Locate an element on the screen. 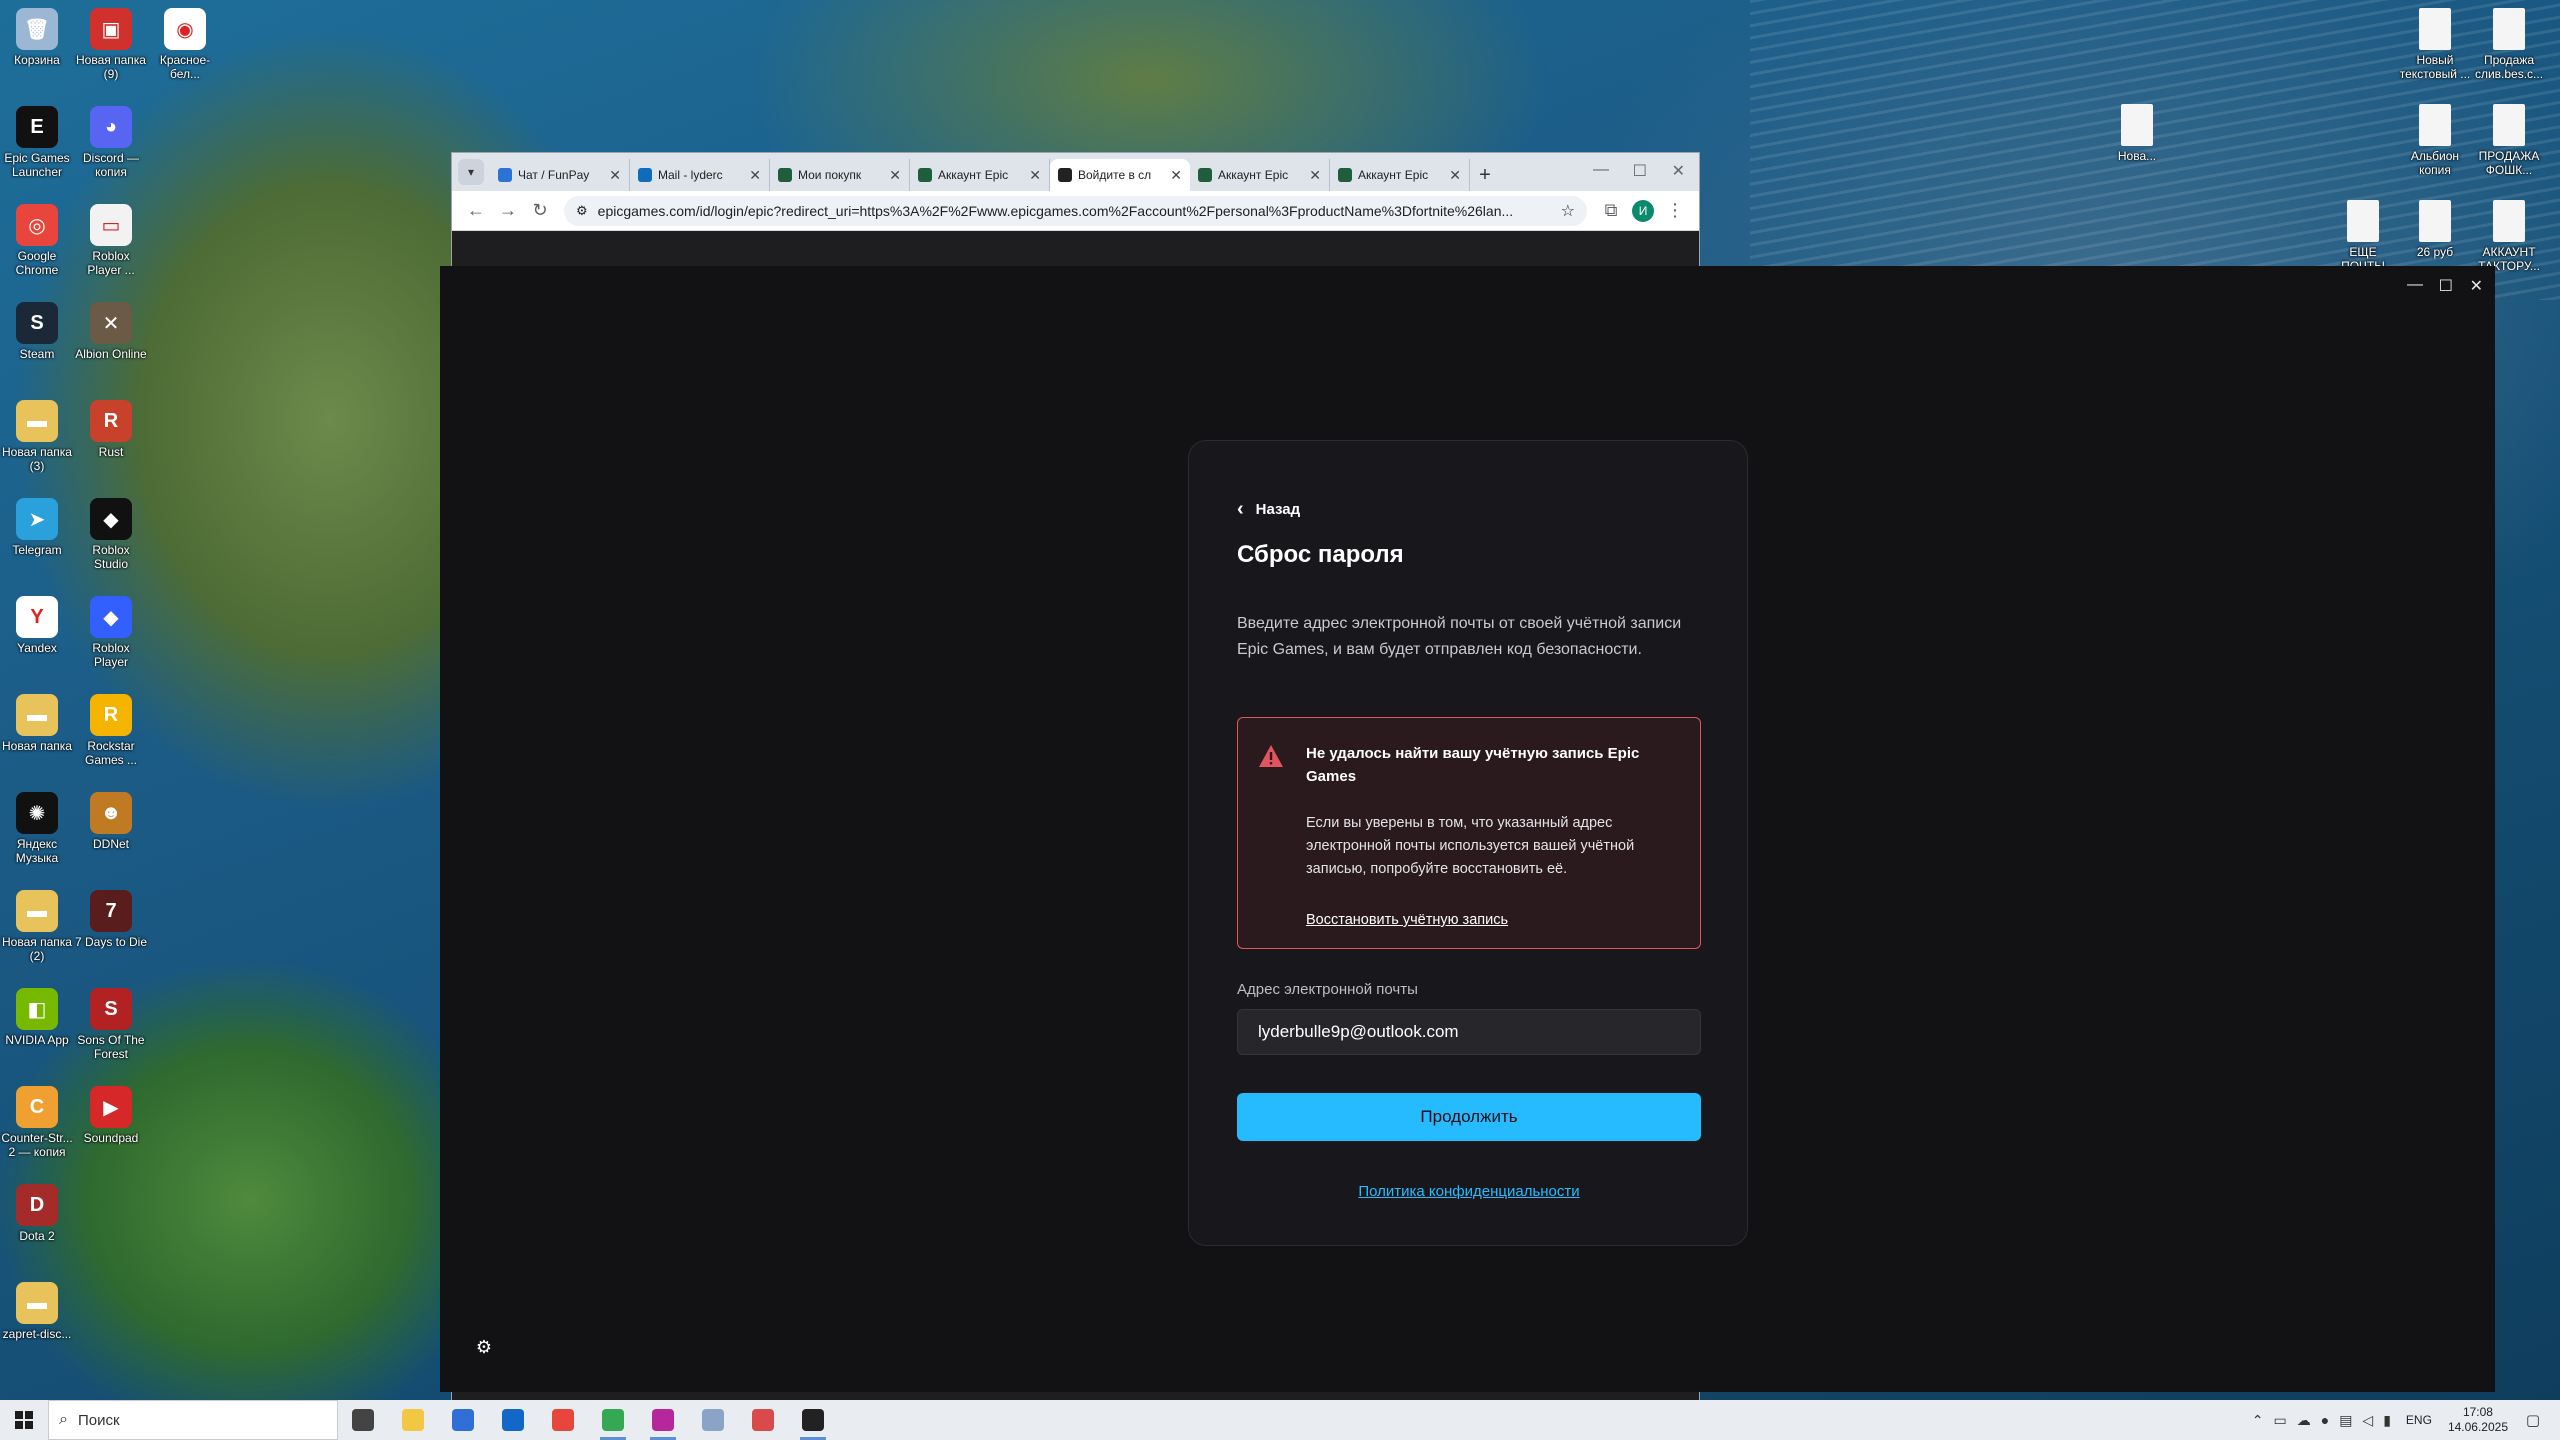 The image size is (2560, 1440). browser-tab: Mail - lyderc ✕ is located at coordinates (700, 175).